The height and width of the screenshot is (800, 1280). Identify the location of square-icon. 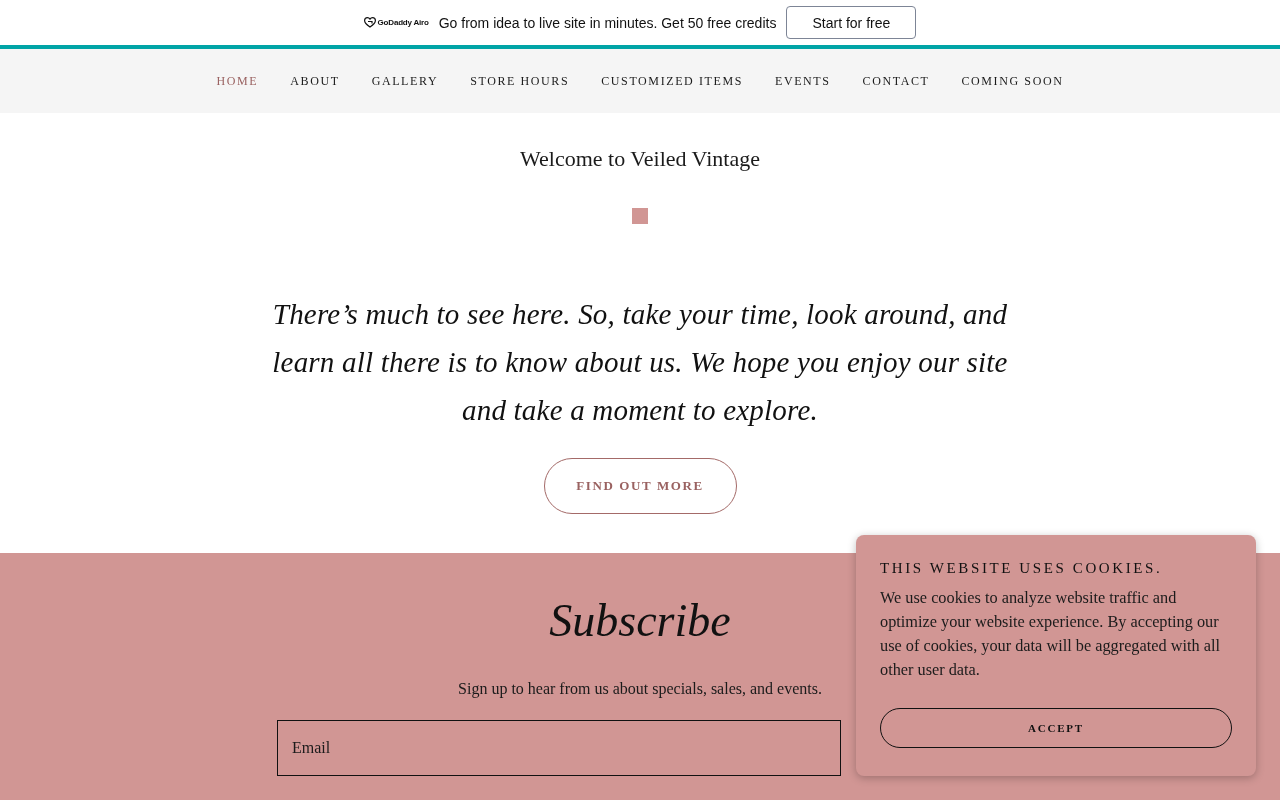
(640, 216).